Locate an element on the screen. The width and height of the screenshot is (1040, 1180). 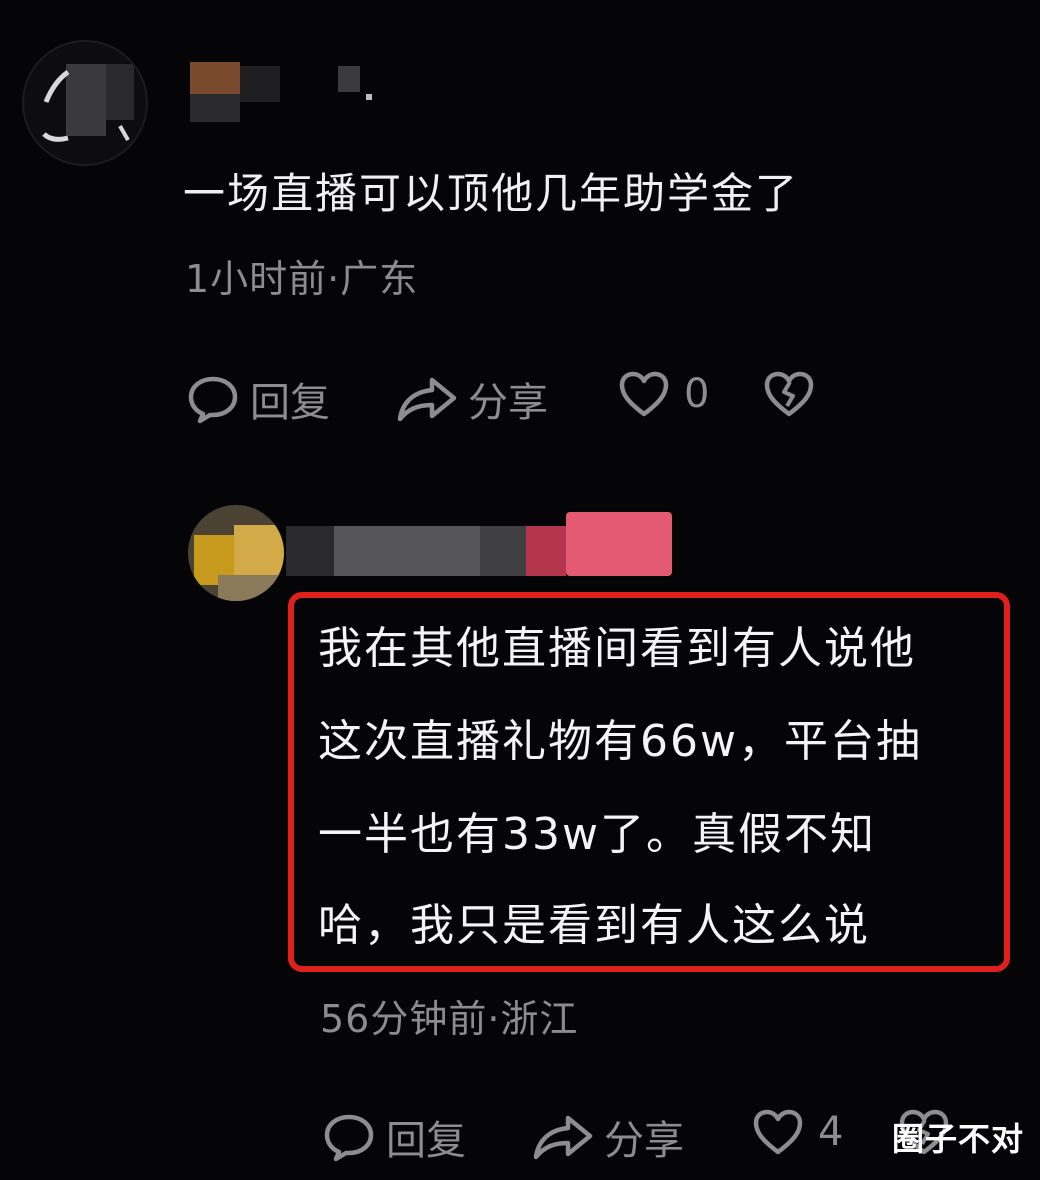
comment-text: 一场直播可以顶他几年助学金了 is located at coordinates (491, 193).